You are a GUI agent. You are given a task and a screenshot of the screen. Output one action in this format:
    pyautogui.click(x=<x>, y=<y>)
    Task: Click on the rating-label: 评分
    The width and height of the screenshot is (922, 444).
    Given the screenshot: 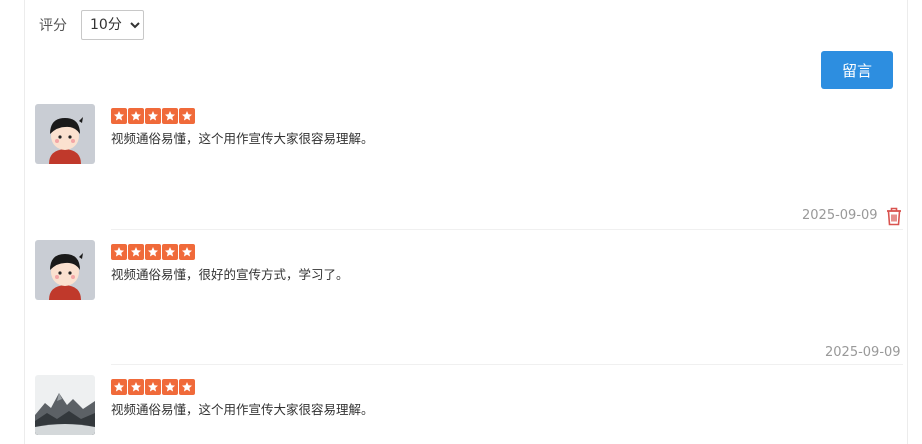 What is the action you would take?
    pyautogui.click(x=53, y=26)
    